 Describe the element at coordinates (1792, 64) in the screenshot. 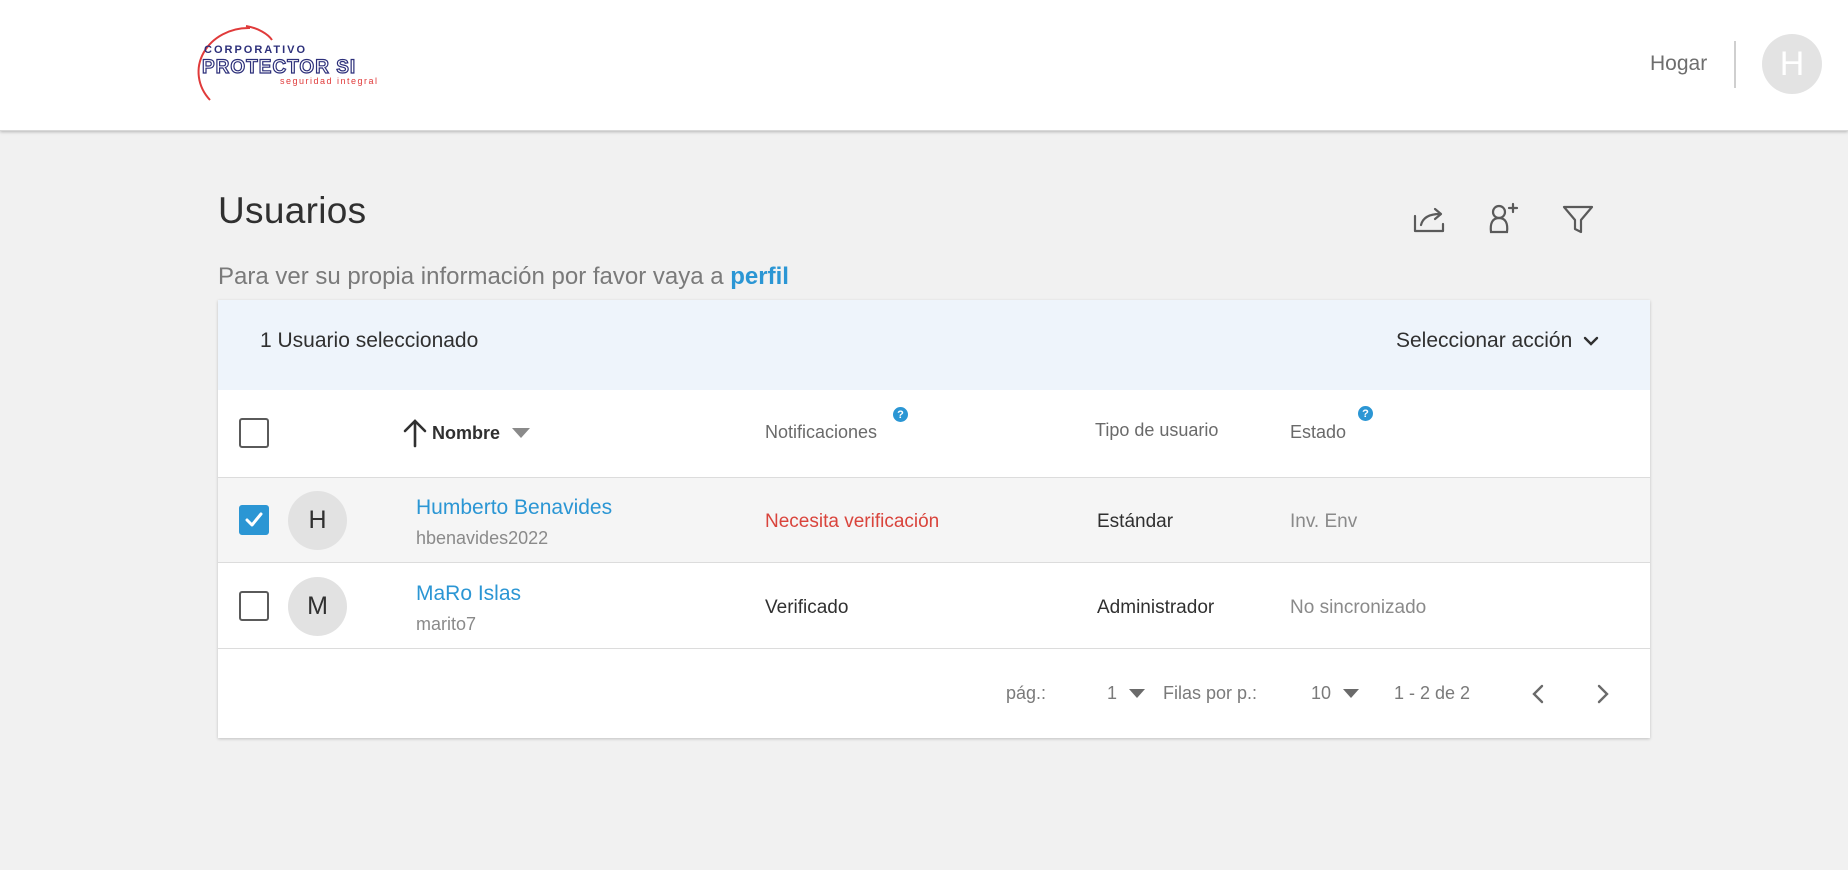

I see `user-avatar: H` at that location.